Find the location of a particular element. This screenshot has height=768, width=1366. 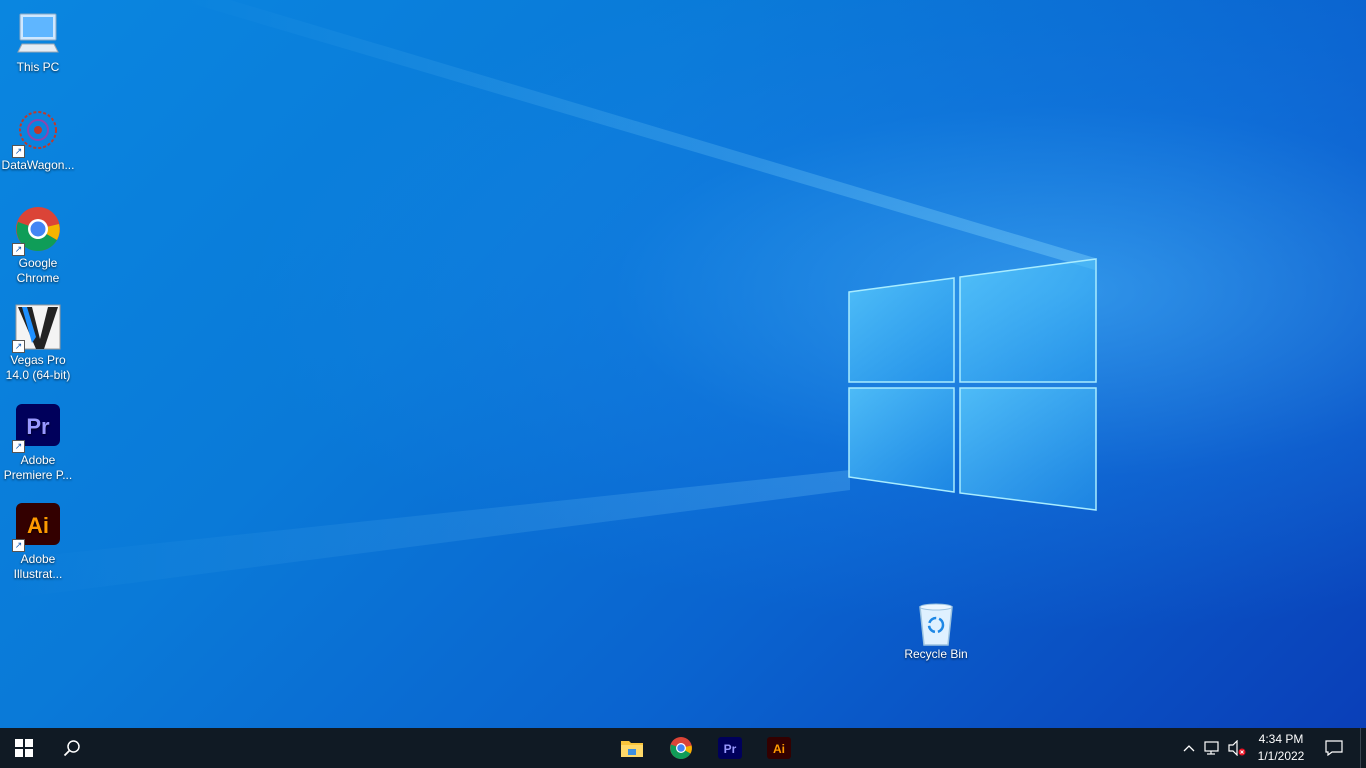

premiere-pro-icon: Pr is located at coordinates (730, 748).